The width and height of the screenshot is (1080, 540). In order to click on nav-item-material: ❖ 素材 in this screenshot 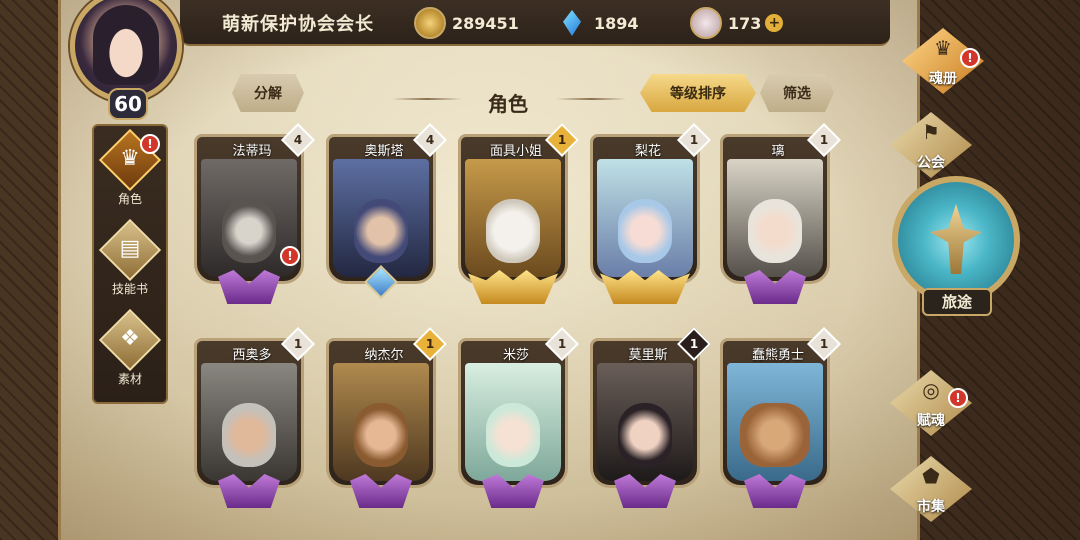, I will do `click(130, 350)`.